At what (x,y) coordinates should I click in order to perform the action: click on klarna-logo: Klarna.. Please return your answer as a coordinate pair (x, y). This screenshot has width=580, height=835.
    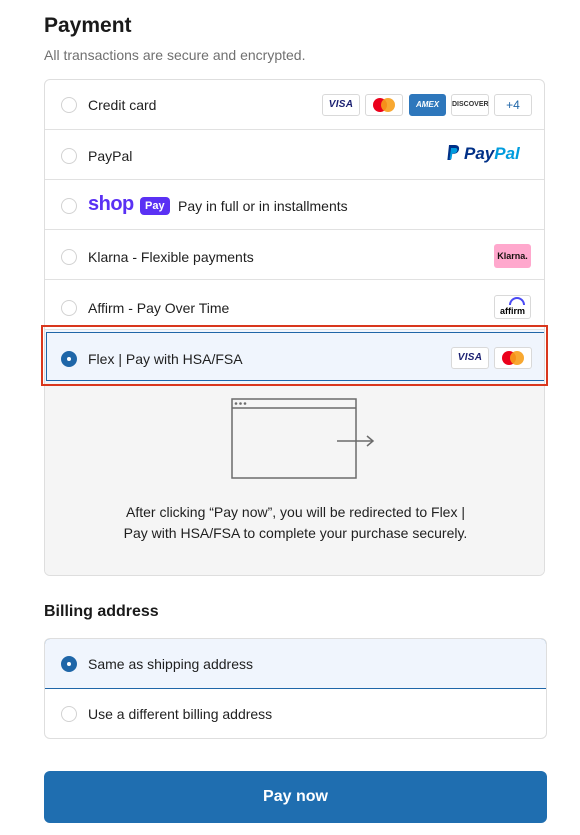
    Looking at the image, I should click on (512, 256).